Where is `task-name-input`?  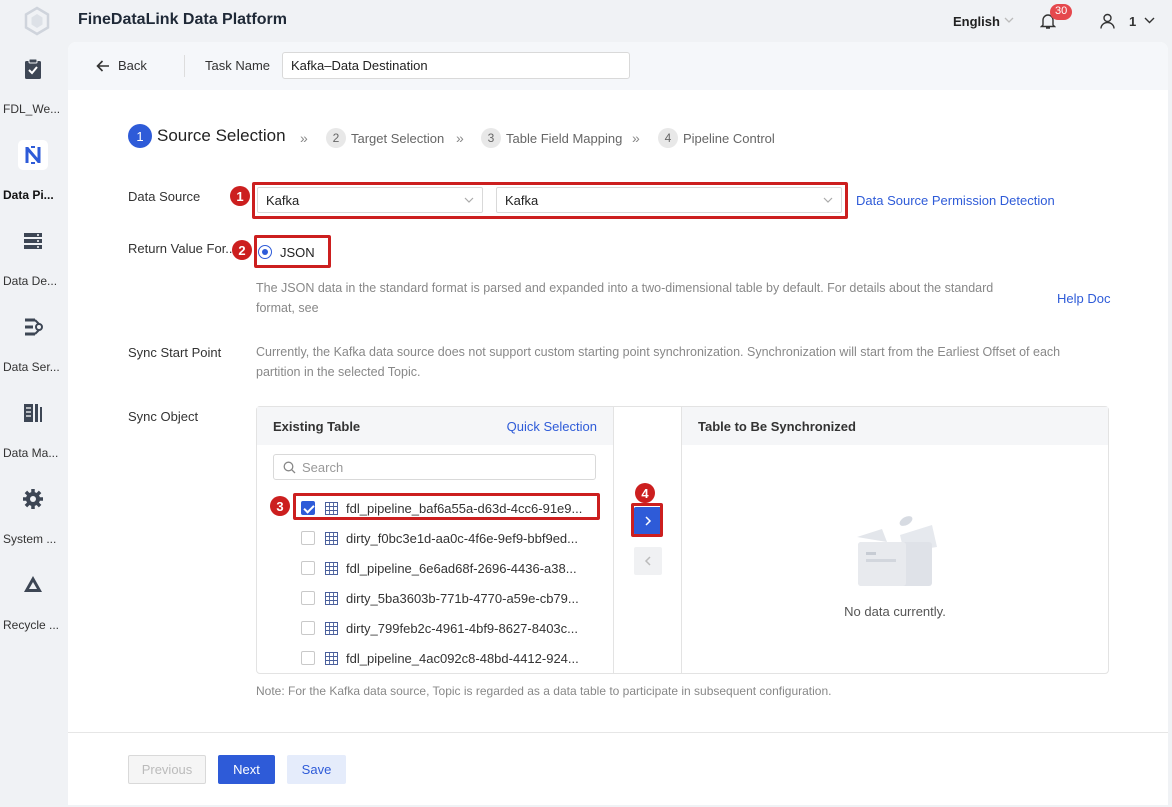
task-name-input is located at coordinates (456, 65).